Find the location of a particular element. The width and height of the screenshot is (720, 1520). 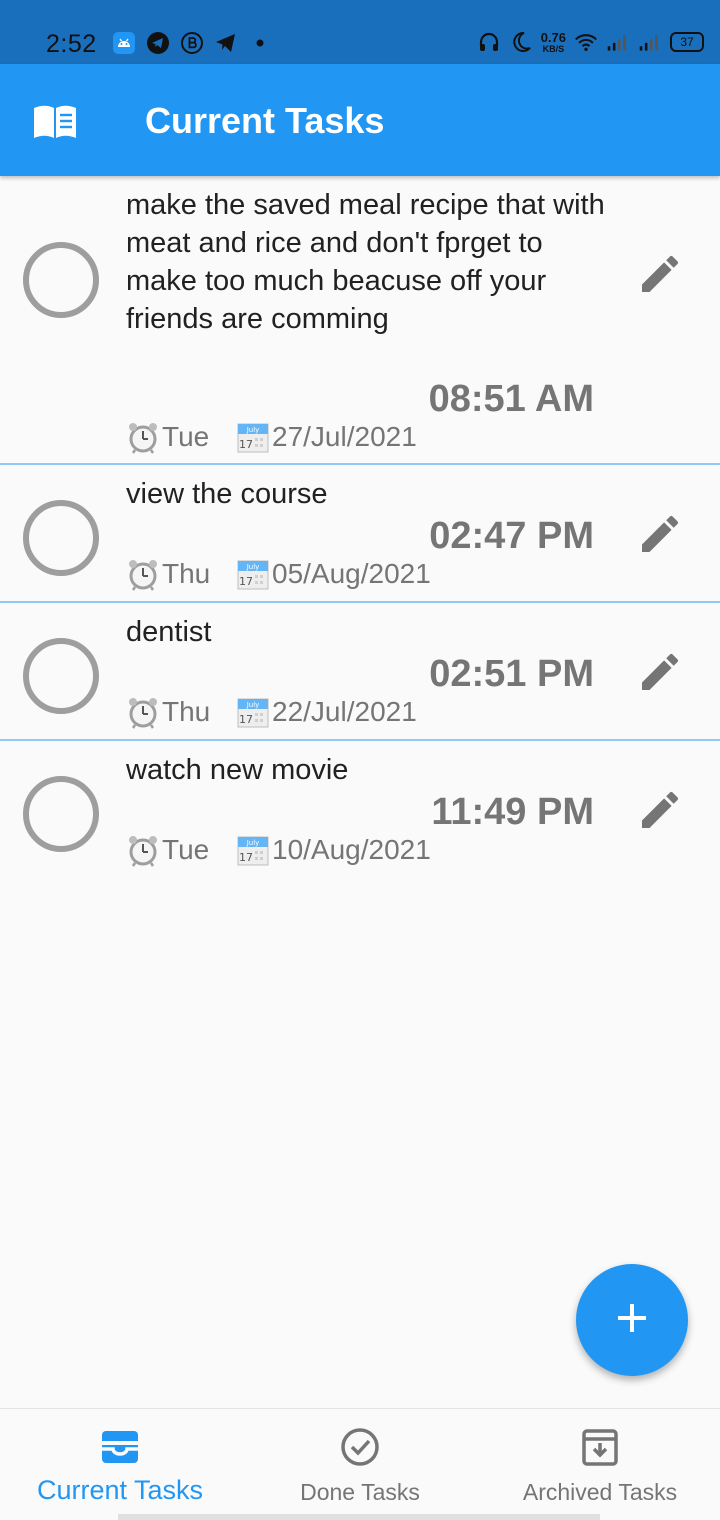

task-title: watch new movie is located at coordinates (237, 770).